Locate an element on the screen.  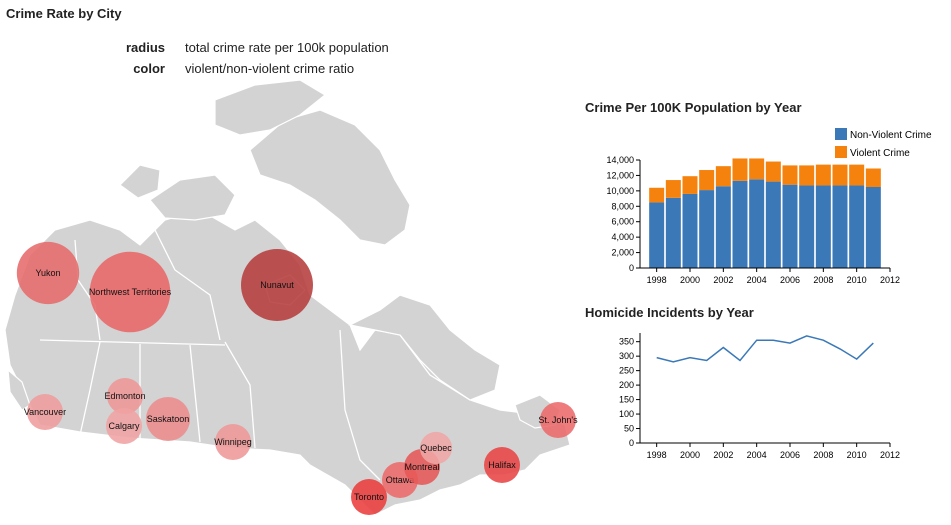
homicide-point-2010 is located at coordinates (856, 359).